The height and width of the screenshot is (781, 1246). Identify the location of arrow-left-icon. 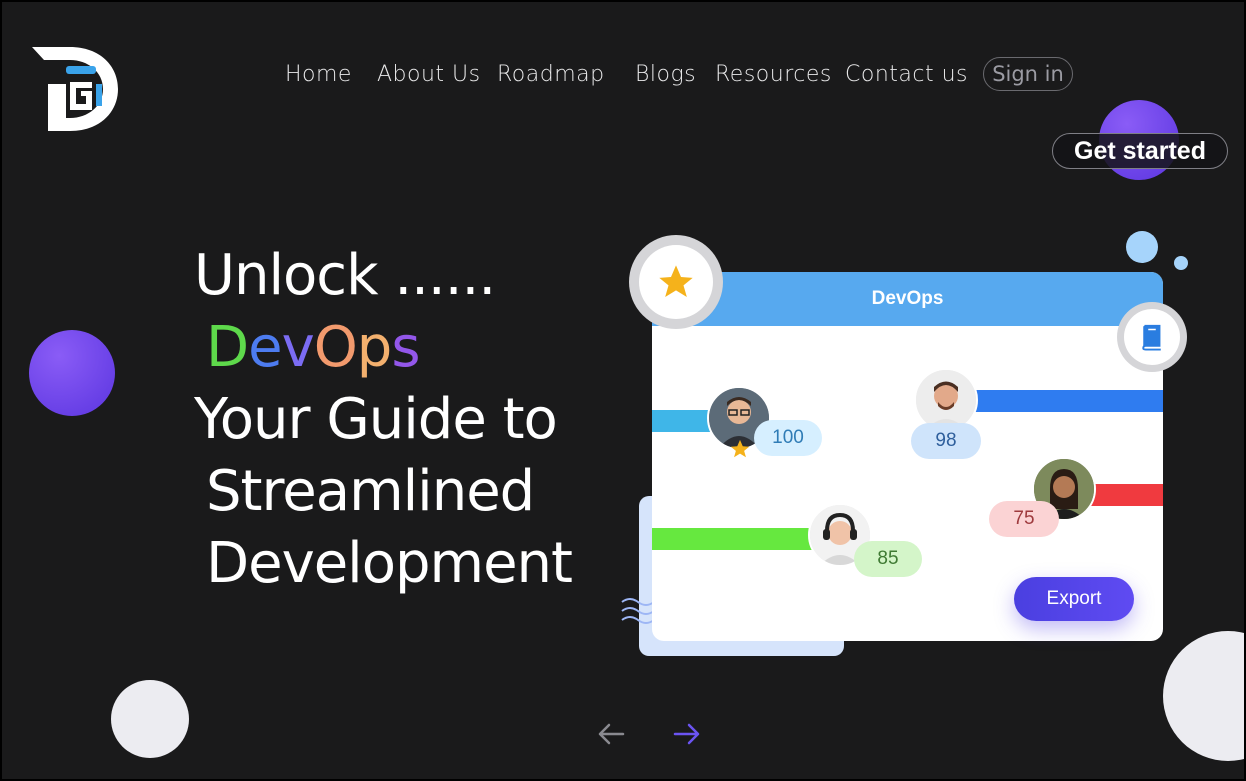
(611, 734).